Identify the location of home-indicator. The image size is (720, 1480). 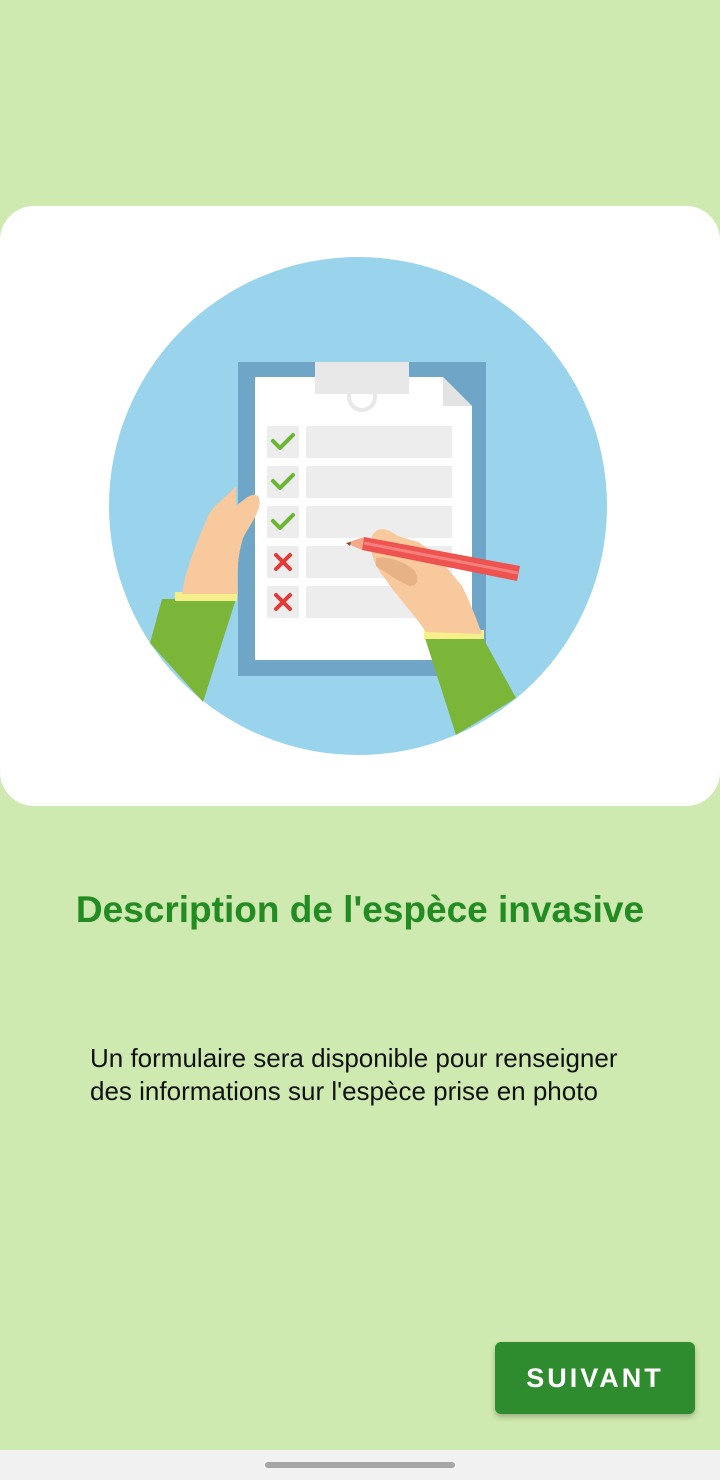
(360, 1465).